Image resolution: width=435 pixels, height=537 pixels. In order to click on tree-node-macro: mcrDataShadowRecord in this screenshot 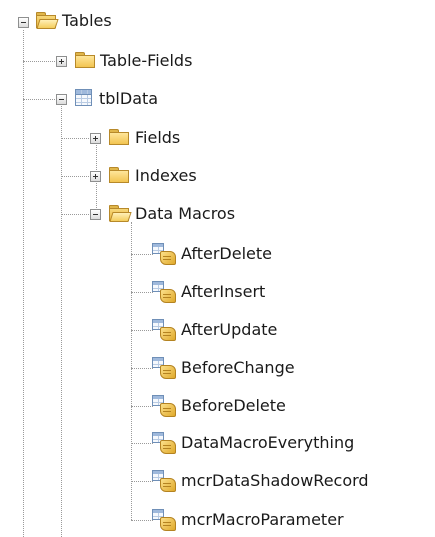, I will do `click(275, 481)`.